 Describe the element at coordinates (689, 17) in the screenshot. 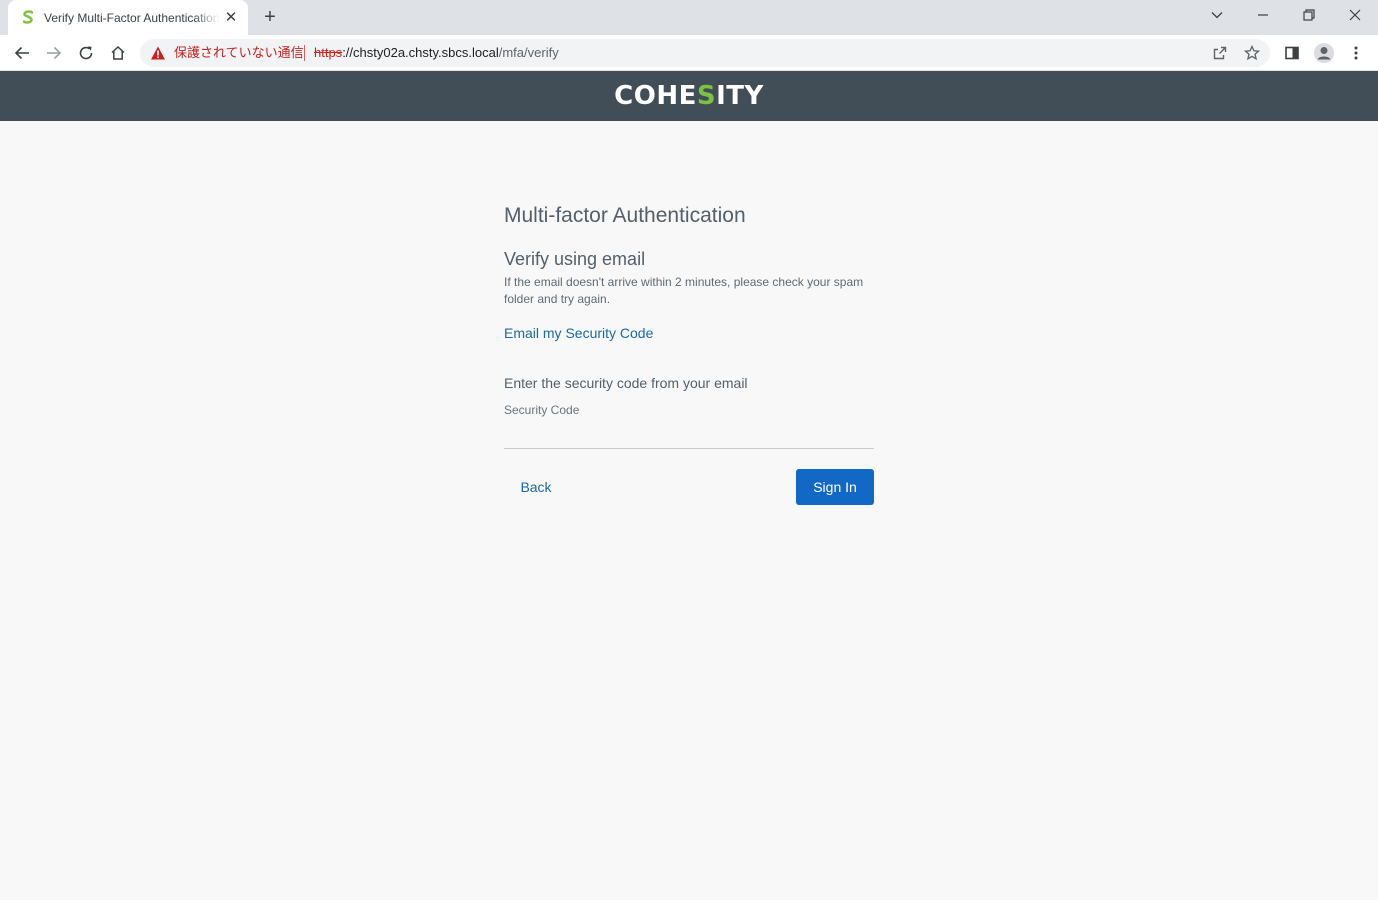

I see `browser-tab-strip: Verify Multi-Factor Authentication ✕ +` at that location.